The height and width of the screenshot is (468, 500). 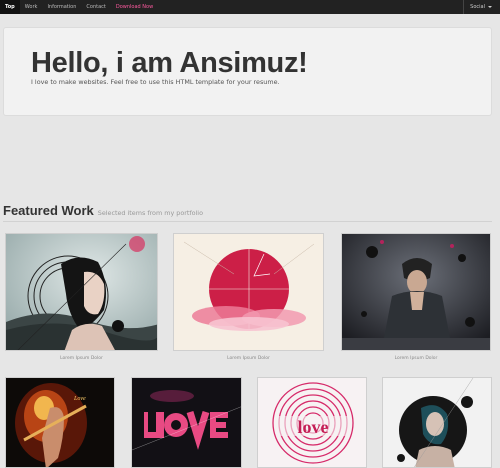 I want to click on fire-guitar-artwork: Love, so click(x=60, y=422).